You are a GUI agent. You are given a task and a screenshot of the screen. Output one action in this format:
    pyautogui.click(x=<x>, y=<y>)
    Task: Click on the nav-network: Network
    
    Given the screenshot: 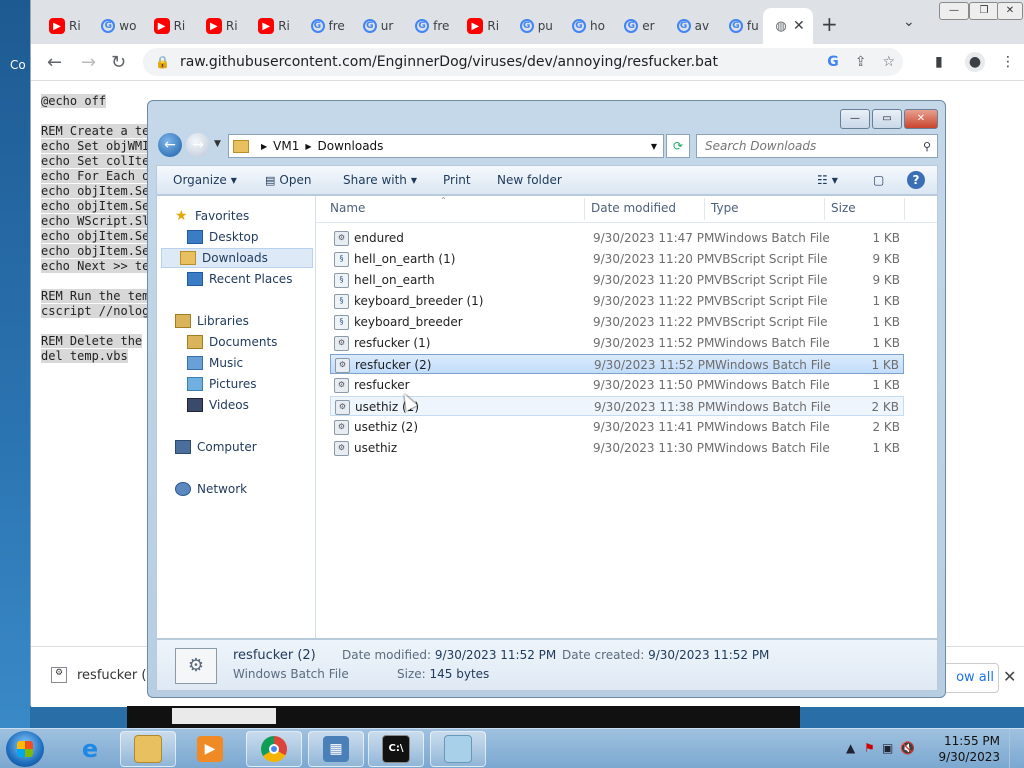 What is the action you would take?
    pyautogui.click(x=211, y=489)
    